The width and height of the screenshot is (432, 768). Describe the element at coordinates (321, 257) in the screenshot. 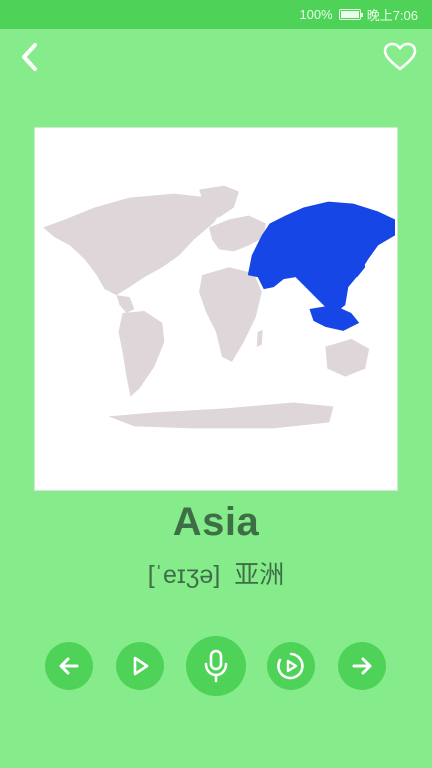

I see `asia-highlight-shape` at that location.